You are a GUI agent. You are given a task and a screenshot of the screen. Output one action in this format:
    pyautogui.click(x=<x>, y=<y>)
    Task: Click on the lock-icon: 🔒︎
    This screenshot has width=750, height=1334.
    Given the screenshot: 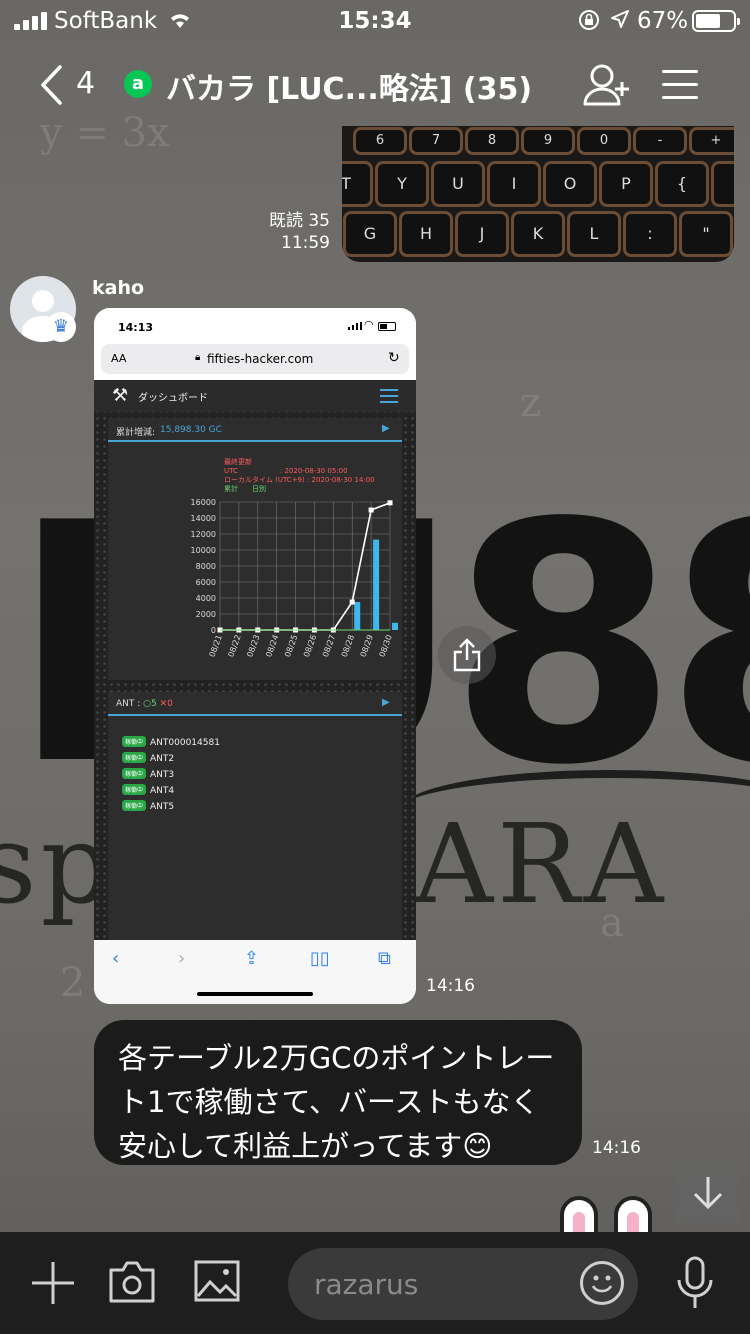 What is the action you would take?
    pyautogui.click(x=198, y=357)
    